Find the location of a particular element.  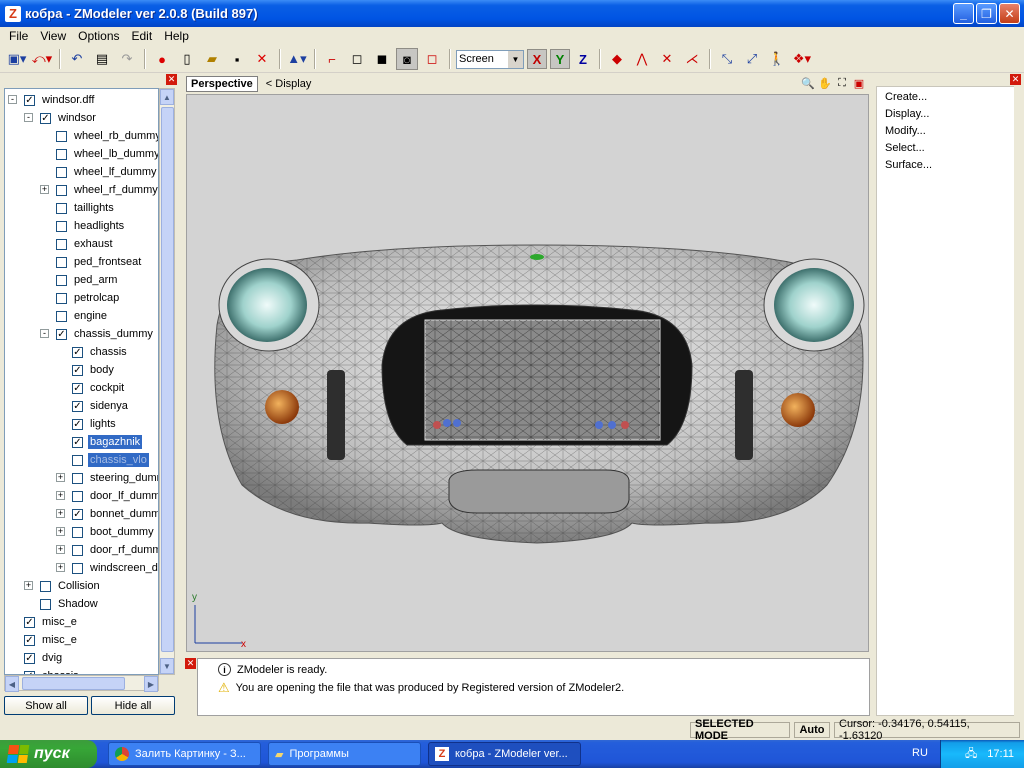

menu-file: File is located at coordinates (18, 36).